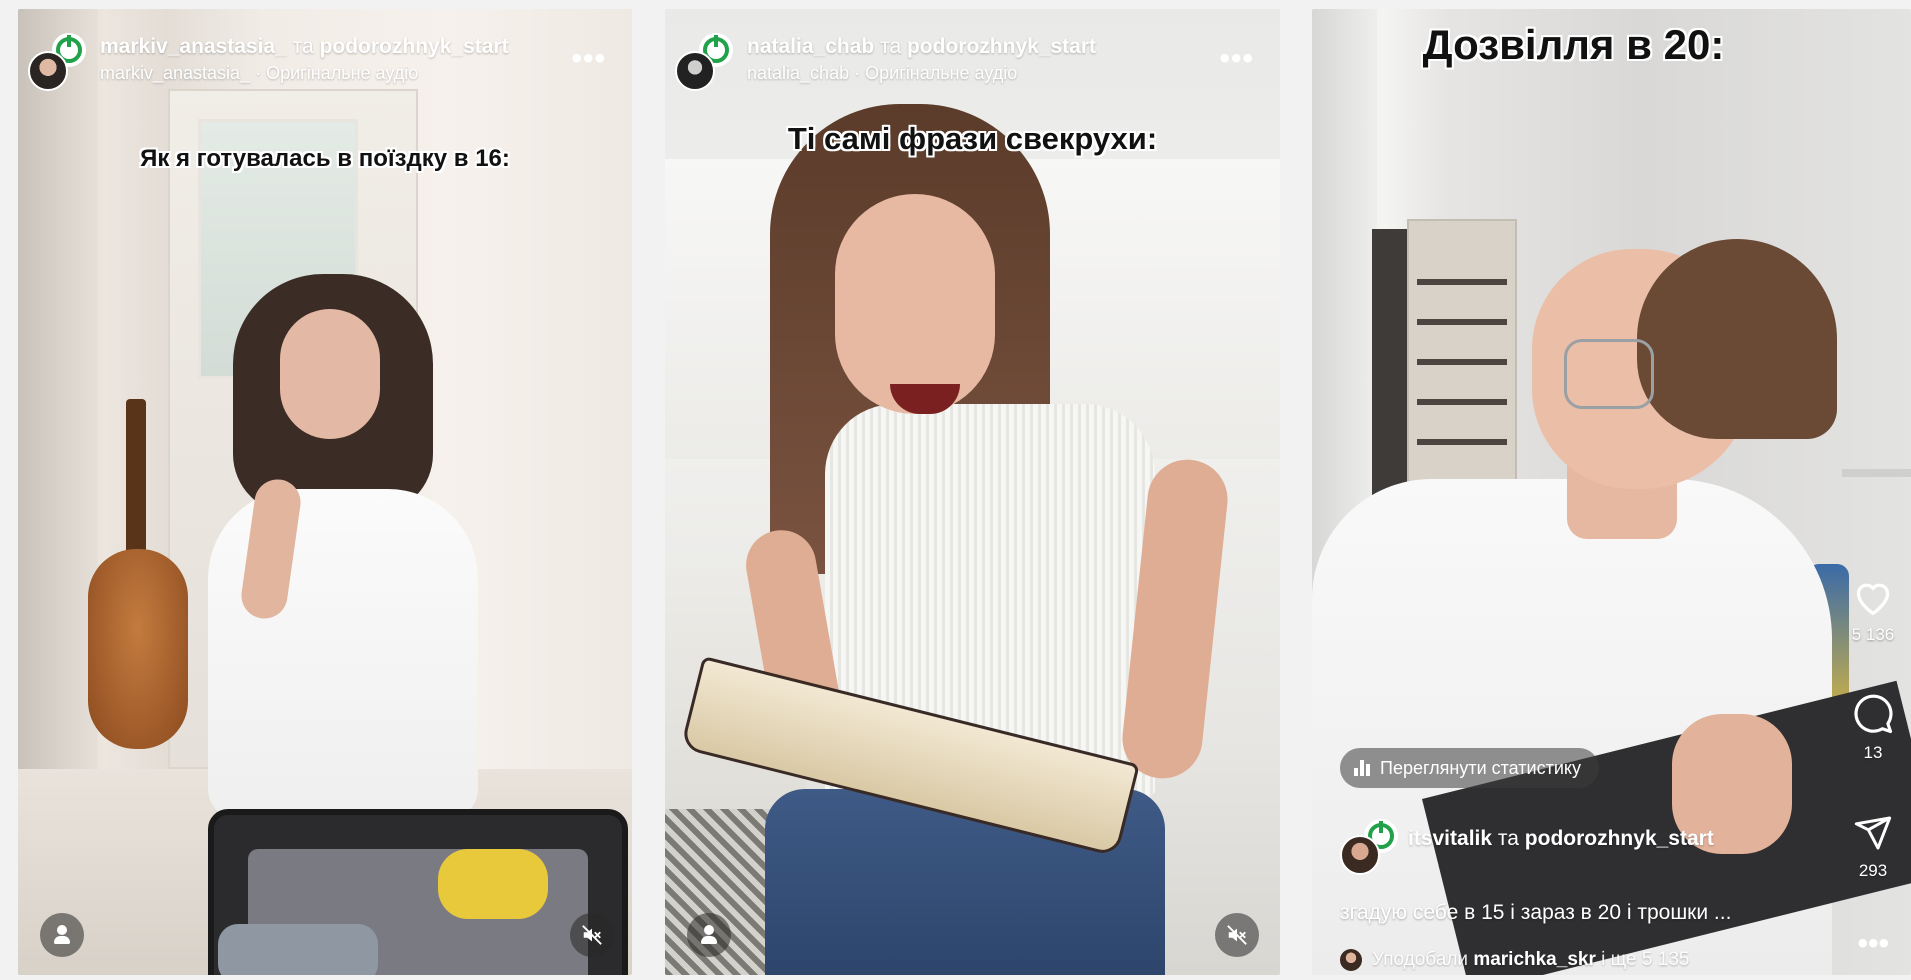  I want to click on like-count: 5 136, so click(1873, 634).